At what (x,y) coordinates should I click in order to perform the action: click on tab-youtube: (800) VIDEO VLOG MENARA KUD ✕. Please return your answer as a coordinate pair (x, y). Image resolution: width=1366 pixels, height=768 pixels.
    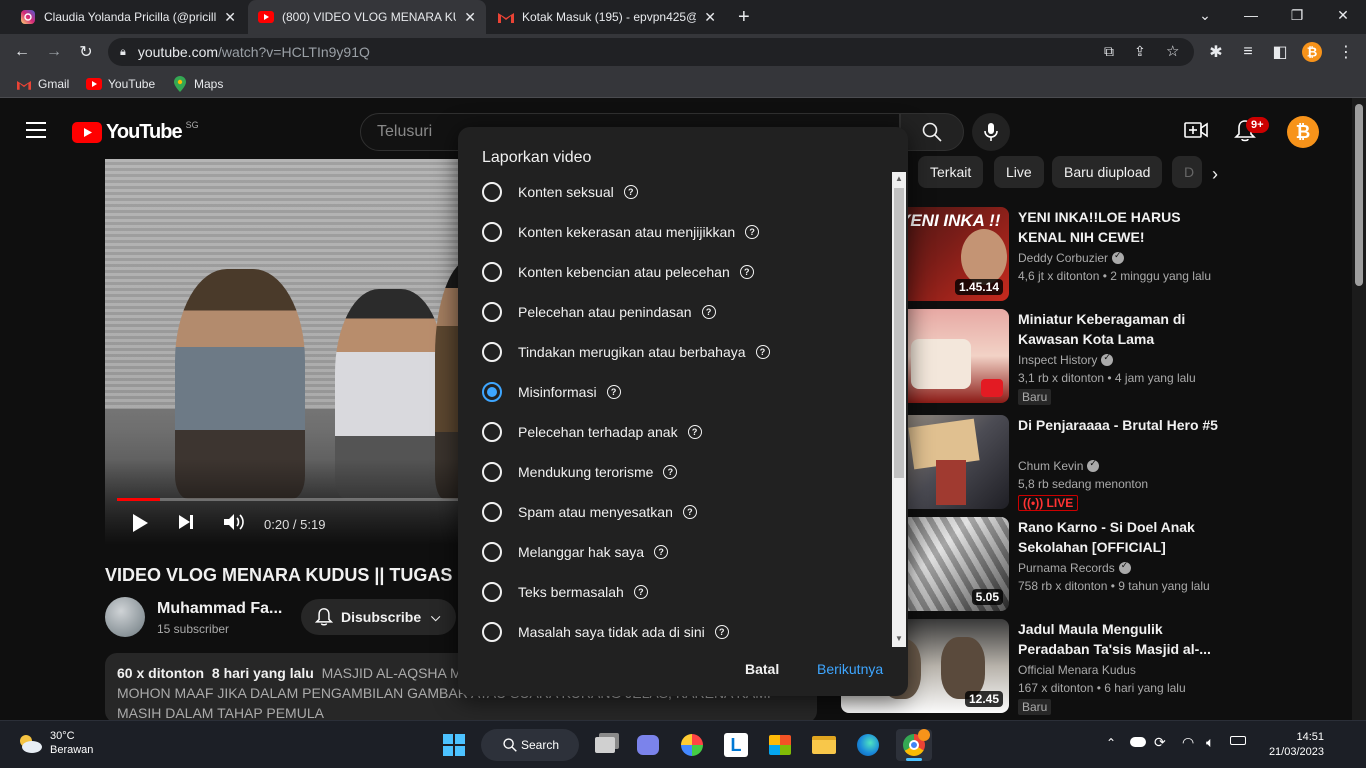
    Looking at the image, I should click on (367, 17).